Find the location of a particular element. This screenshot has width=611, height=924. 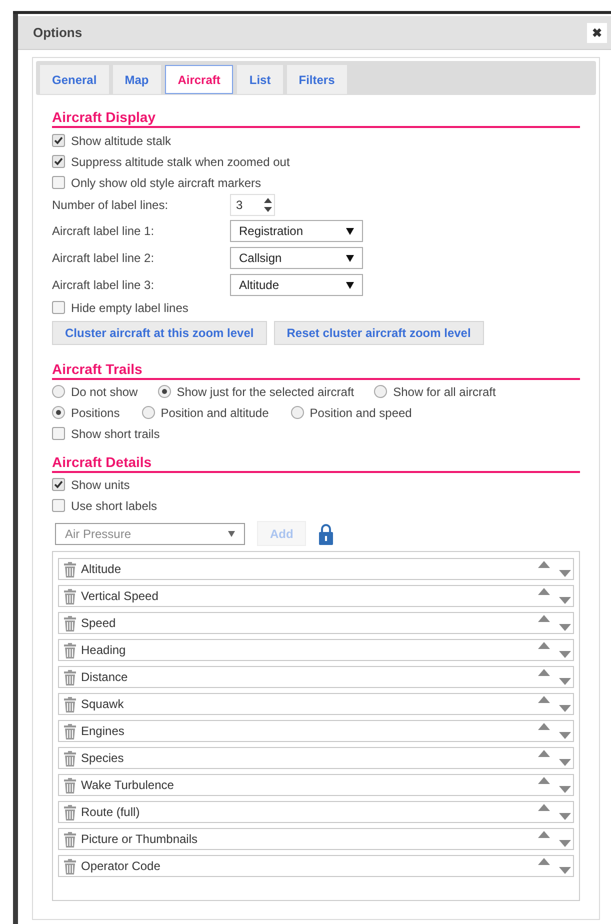

detail-item: Species is located at coordinates (316, 758).